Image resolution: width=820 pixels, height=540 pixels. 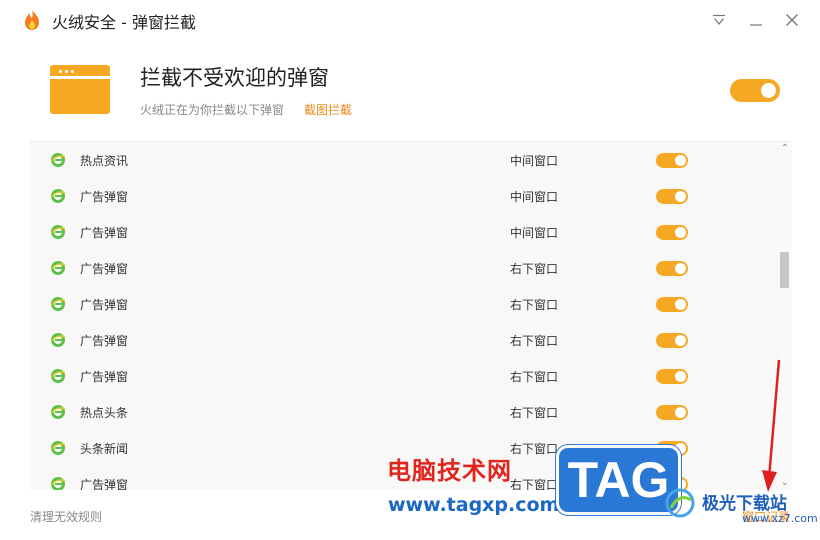 What do you see at coordinates (32, 20) in the screenshot?
I see `huorong-logo-icon` at bounding box center [32, 20].